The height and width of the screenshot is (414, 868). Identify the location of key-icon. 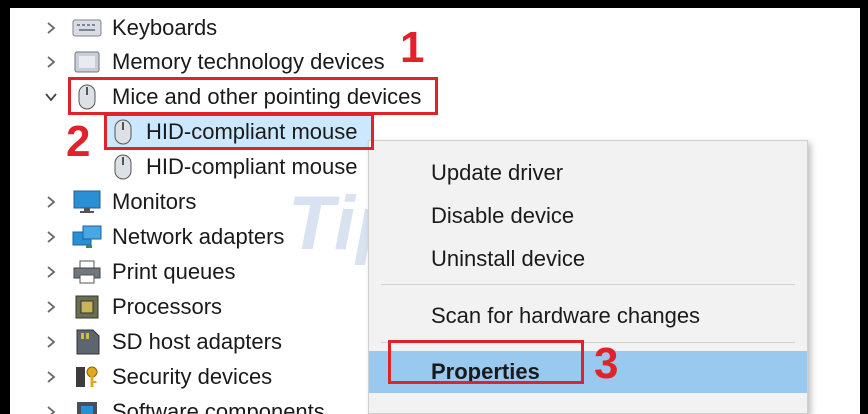
(87, 377).